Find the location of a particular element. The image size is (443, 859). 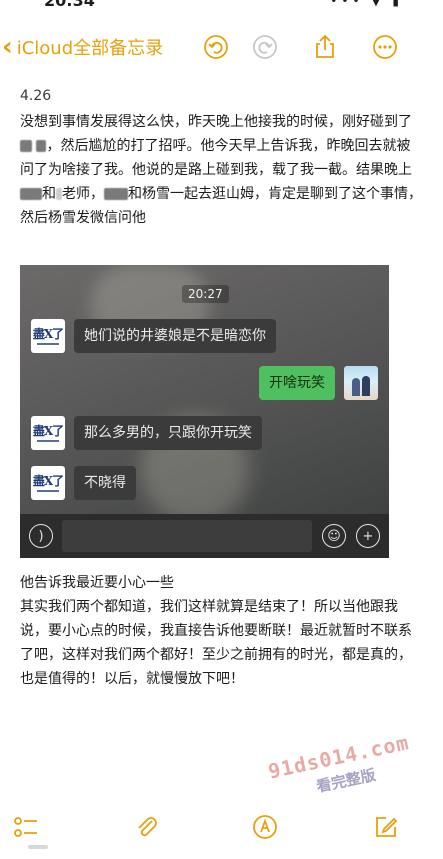

note-date: 4.26 is located at coordinates (36, 96).